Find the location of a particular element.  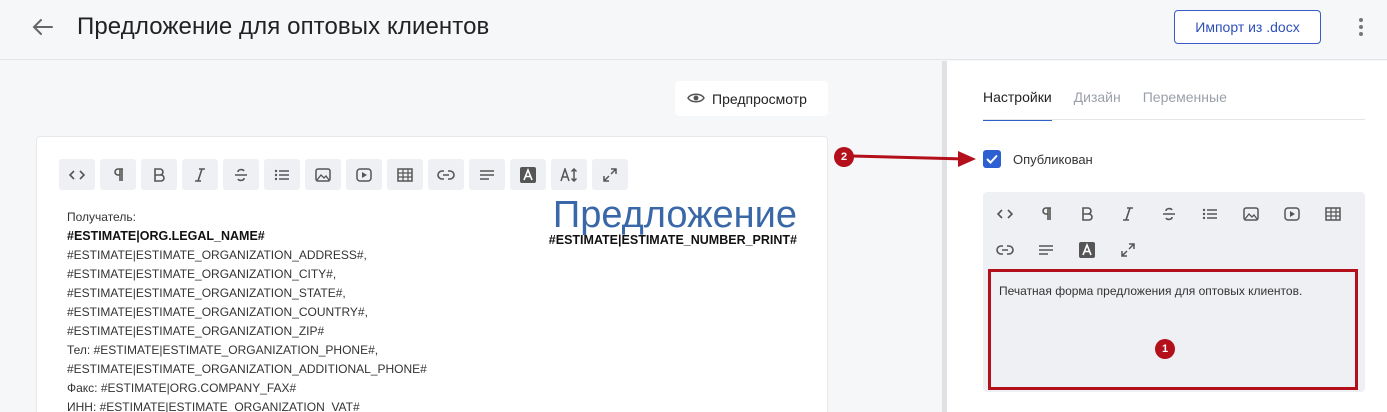

doc-line: #ESTIMATE|ESTIMATE_ORGANIZATION_STATE#, is located at coordinates (206, 293).